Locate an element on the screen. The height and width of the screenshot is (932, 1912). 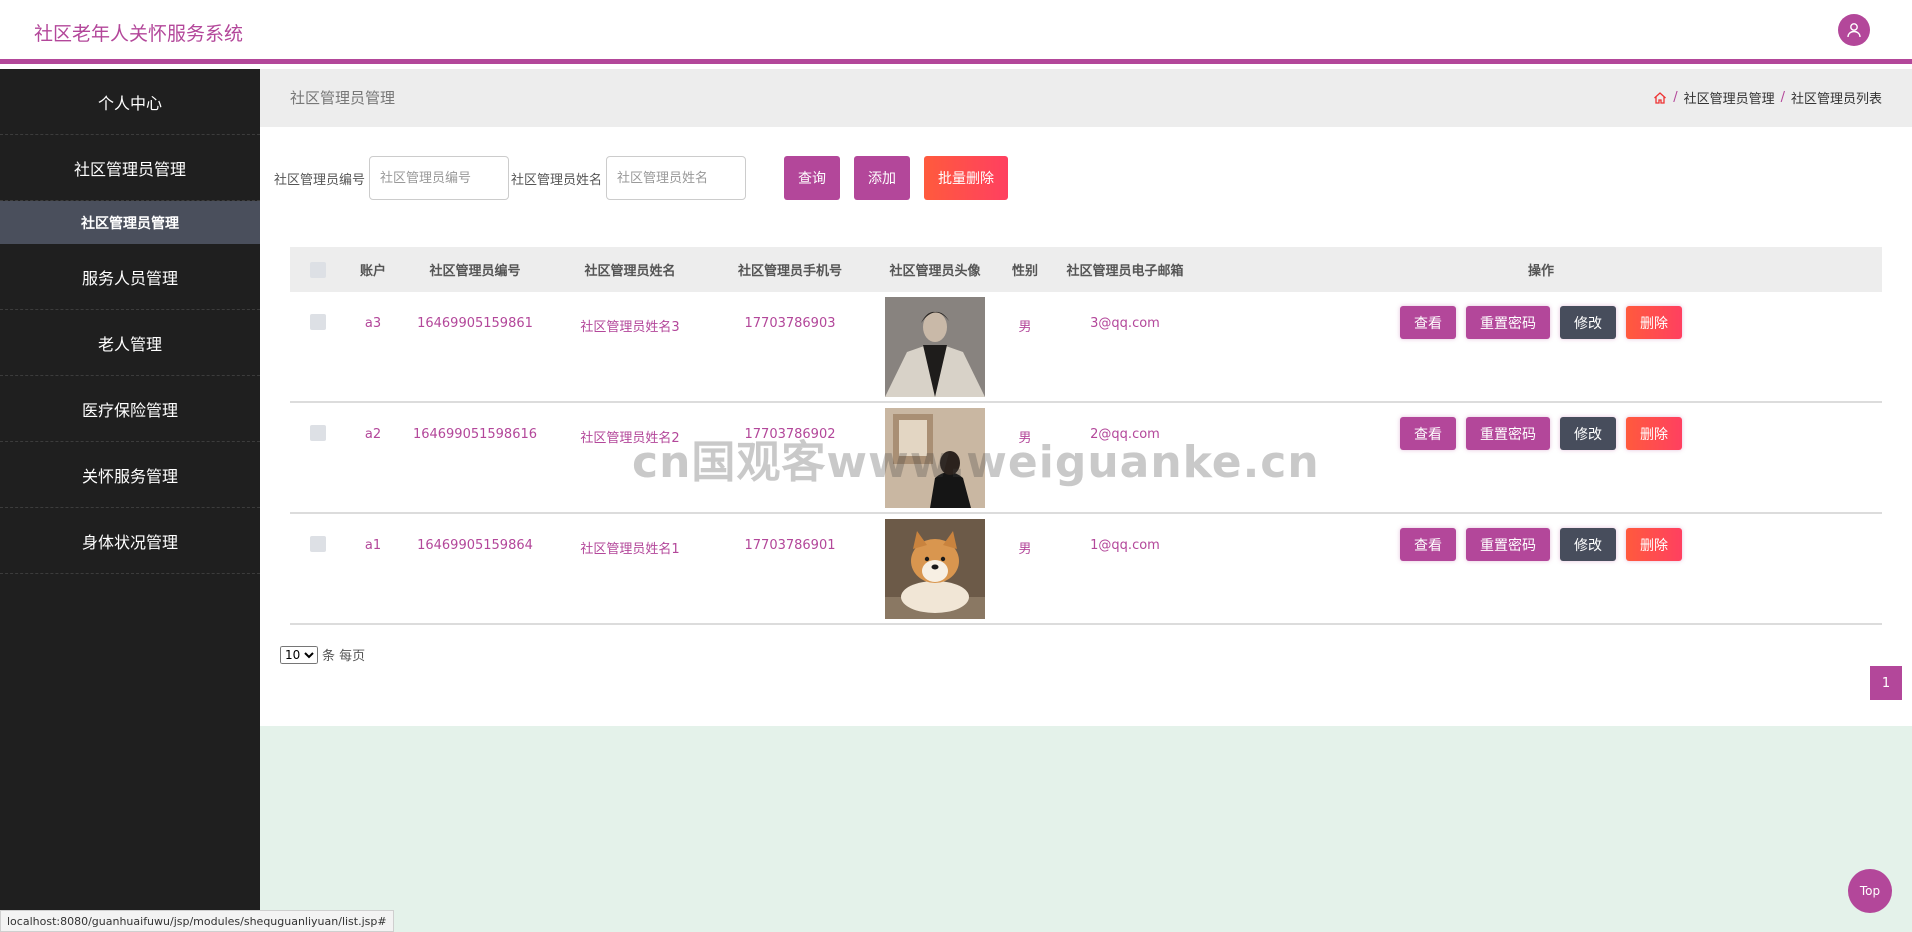
select-all-cell is located at coordinates (318, 269).